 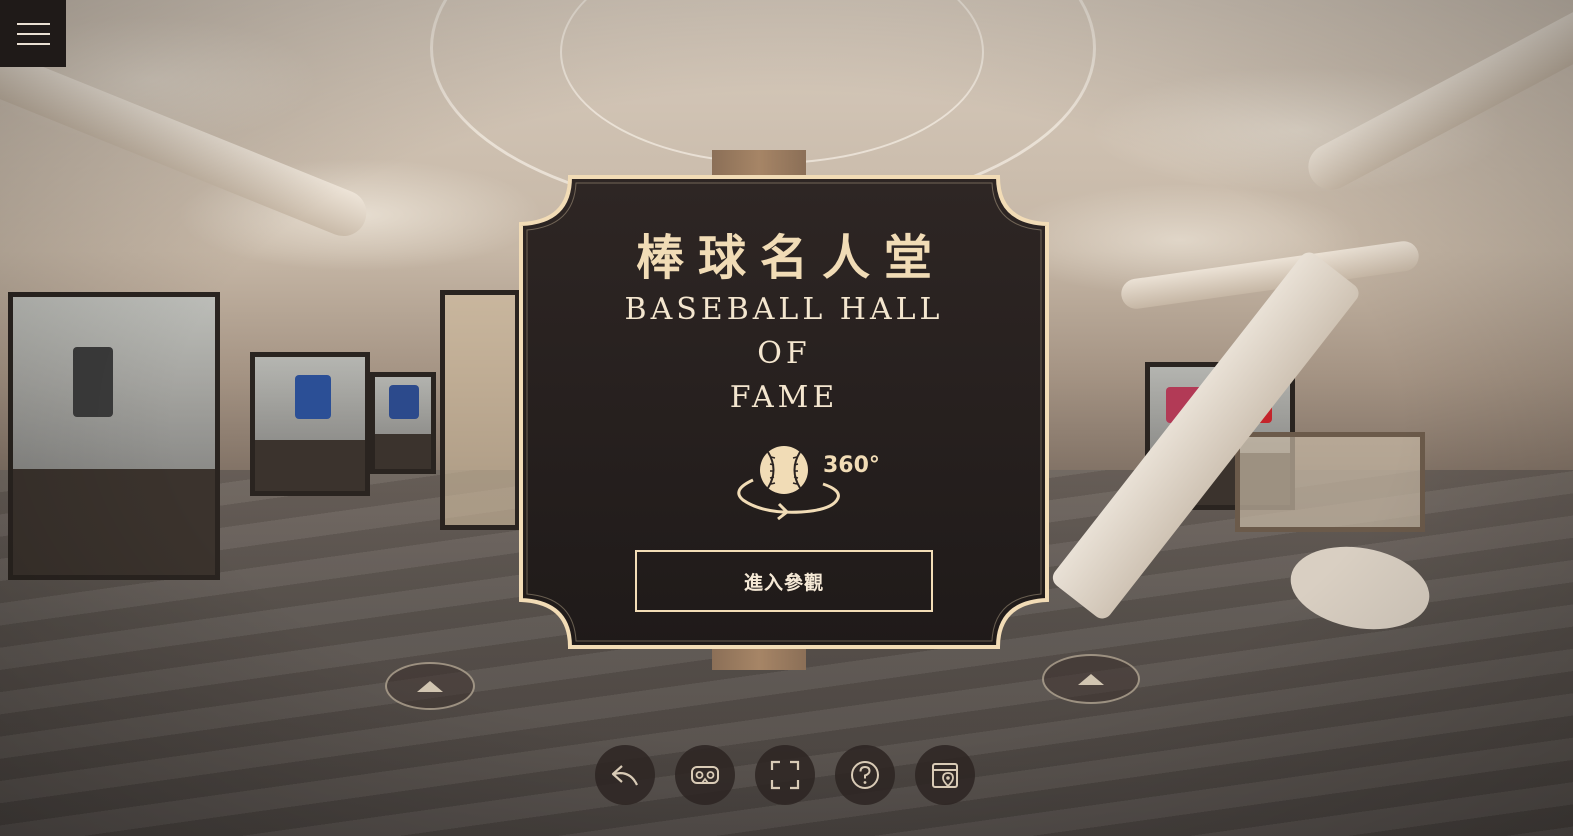 I want to click on hotspot-forward-right, so click(x=1091, y=679).